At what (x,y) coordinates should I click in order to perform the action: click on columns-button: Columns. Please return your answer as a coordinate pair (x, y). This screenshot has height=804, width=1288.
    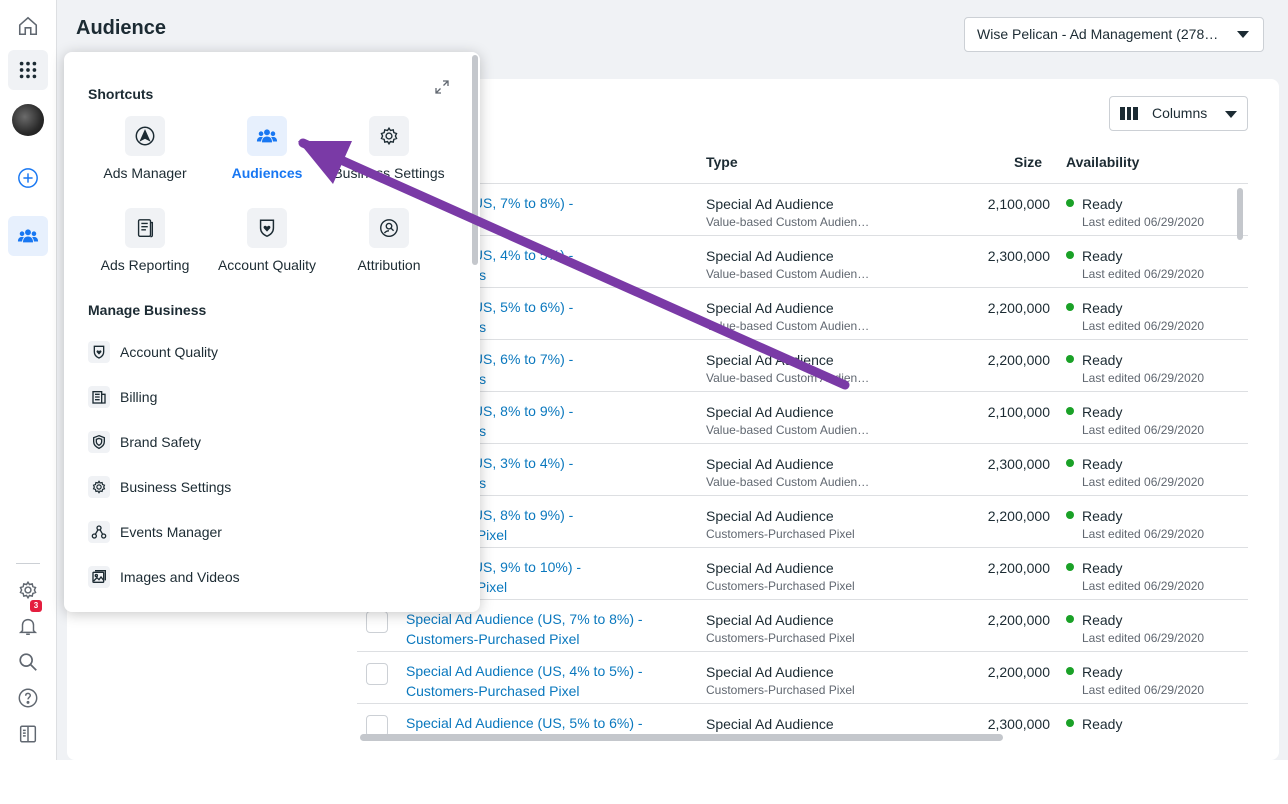
    Looking at the image, I should click on (1178, 113).